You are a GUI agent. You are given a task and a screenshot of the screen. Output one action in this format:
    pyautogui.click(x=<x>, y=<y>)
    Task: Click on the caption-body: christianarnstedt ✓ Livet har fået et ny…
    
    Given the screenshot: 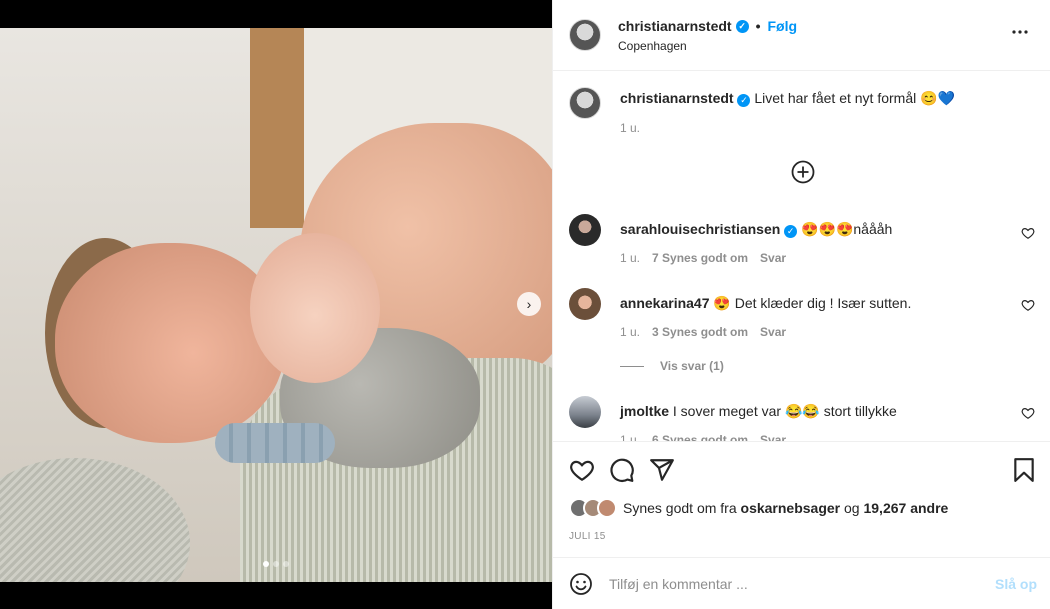 What is the action you would take?
    pyautogui.click(x=820, y=98)
    